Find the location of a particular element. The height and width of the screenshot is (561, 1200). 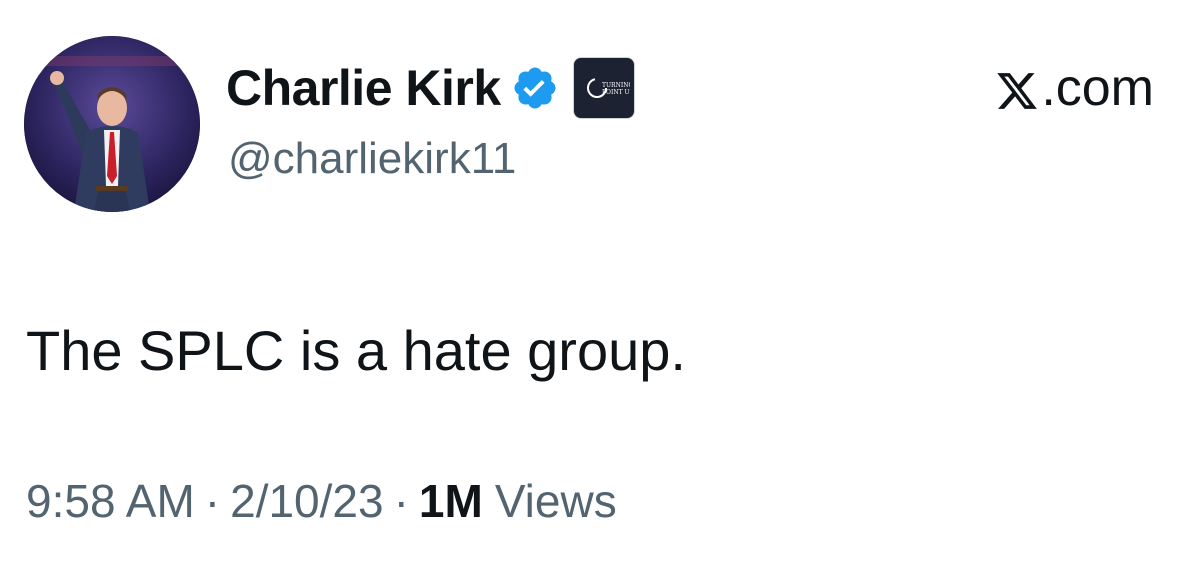

svg-text: TURNING is located at coordinates (616, 85).